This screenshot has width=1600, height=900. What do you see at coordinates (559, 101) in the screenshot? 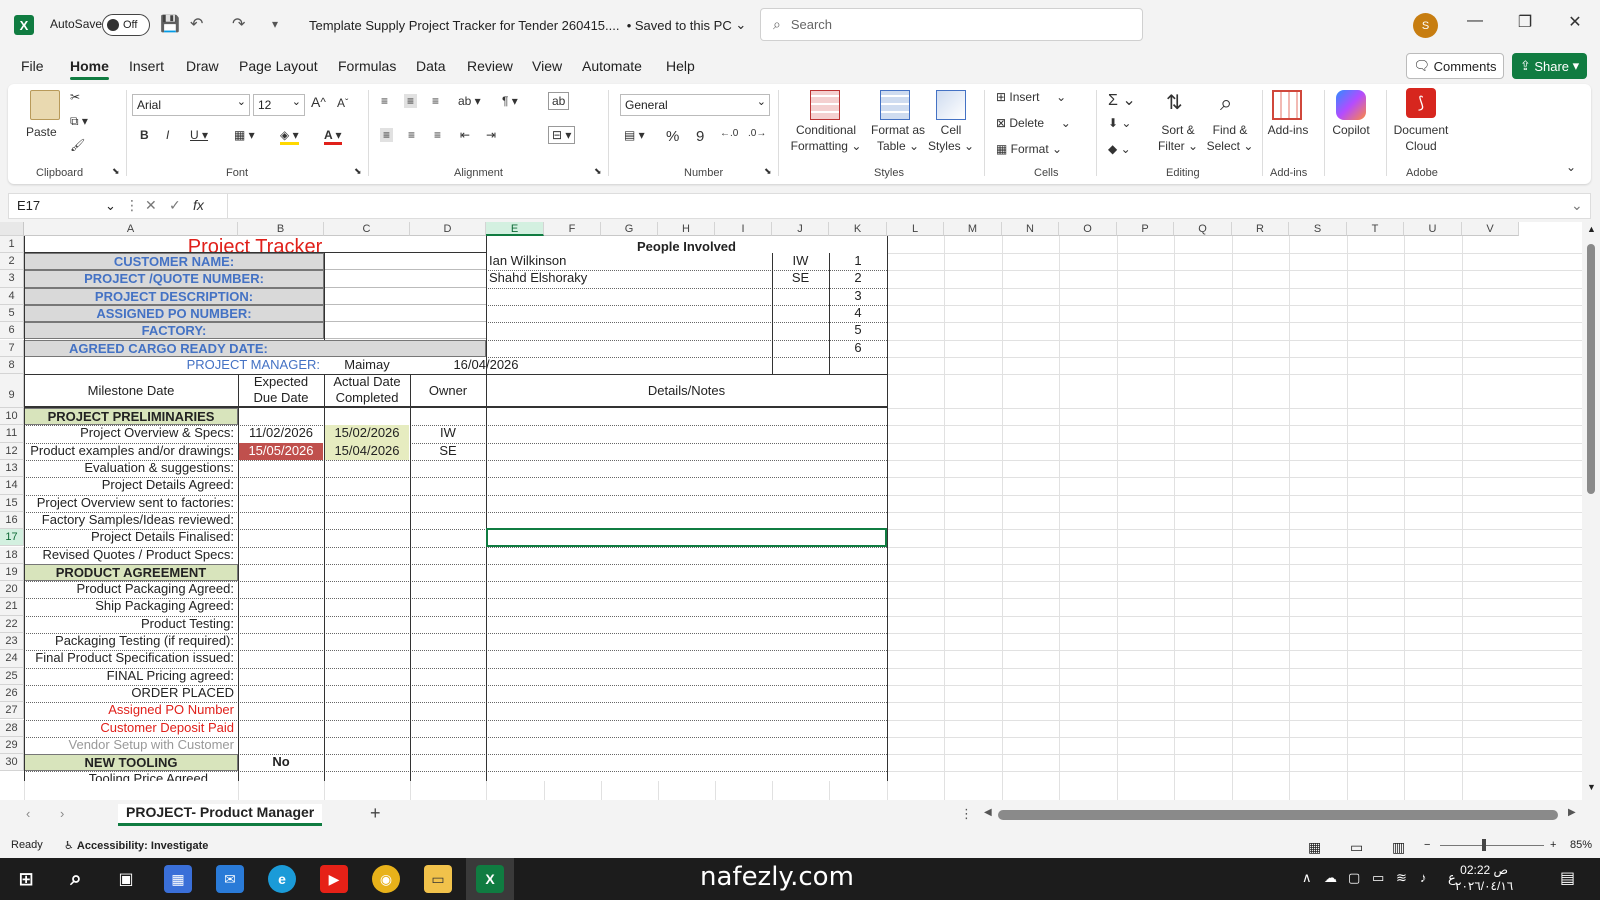
I see `wrap-text-icon: ab` at bounding box center [559, 101].